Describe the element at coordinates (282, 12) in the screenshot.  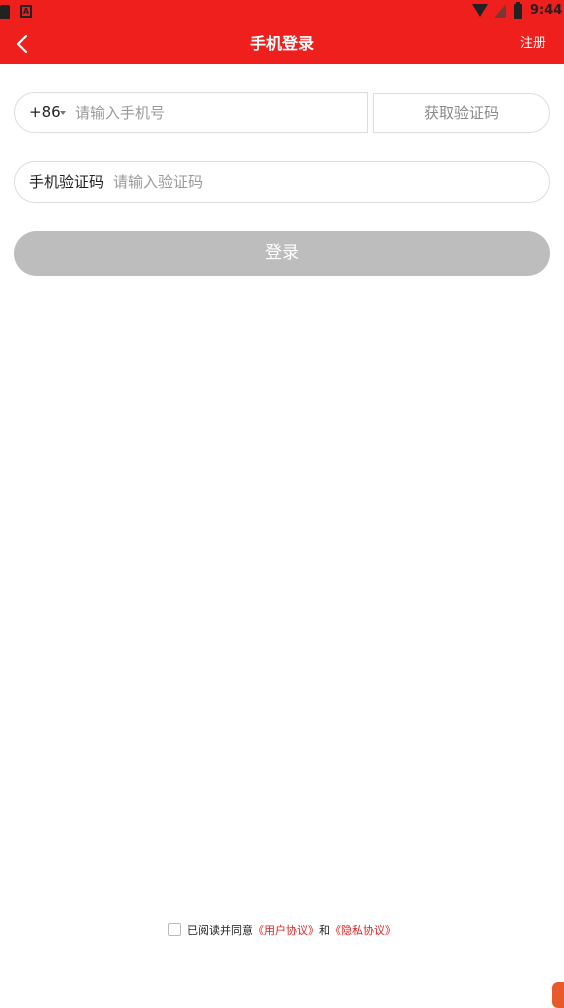
I see `status-bar: A 9:44` at that location.